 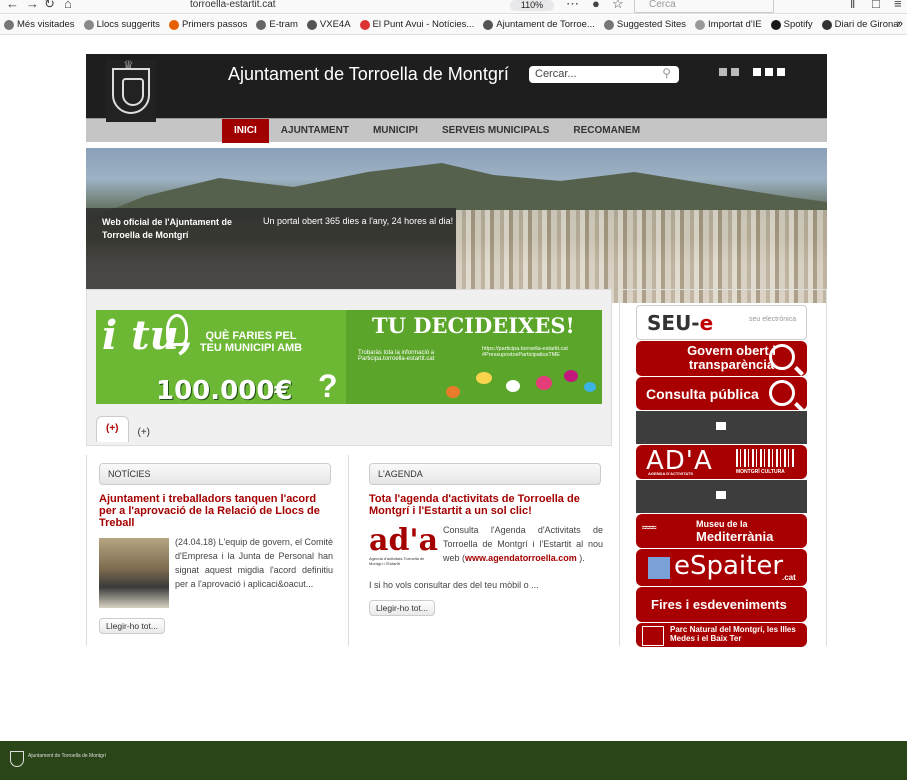 I want to click on bookmark-item: Més visitades, so click(x=39, y=24).